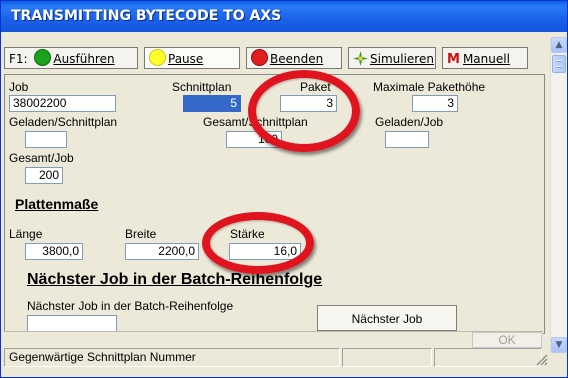 The width and height of the screenshot is (568, 378). I want to click on manual-label: Manuell, so click(486, 59).